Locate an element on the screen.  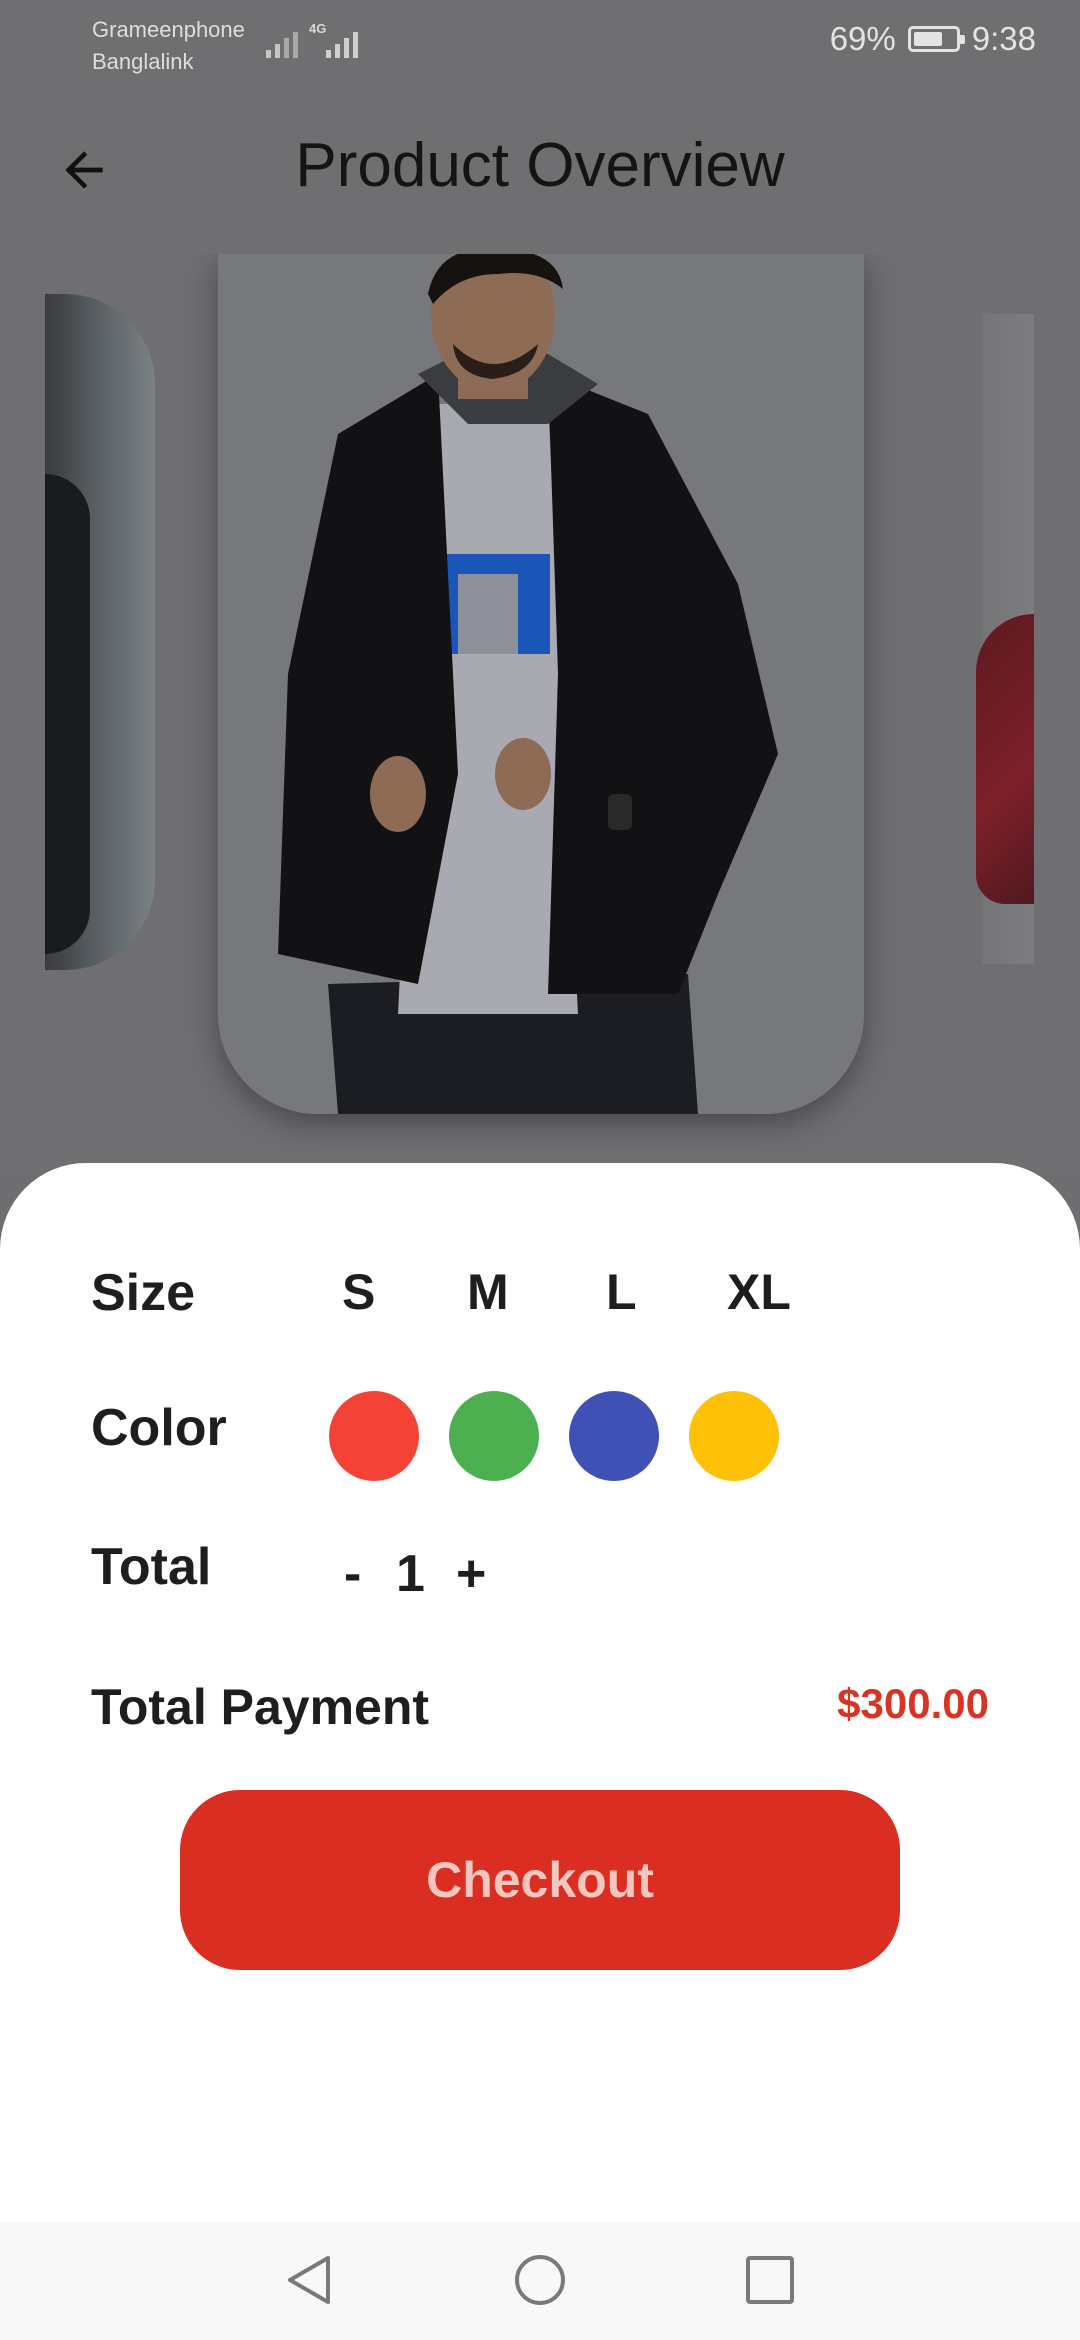
battery-icon is located at coordinates (936, 39).